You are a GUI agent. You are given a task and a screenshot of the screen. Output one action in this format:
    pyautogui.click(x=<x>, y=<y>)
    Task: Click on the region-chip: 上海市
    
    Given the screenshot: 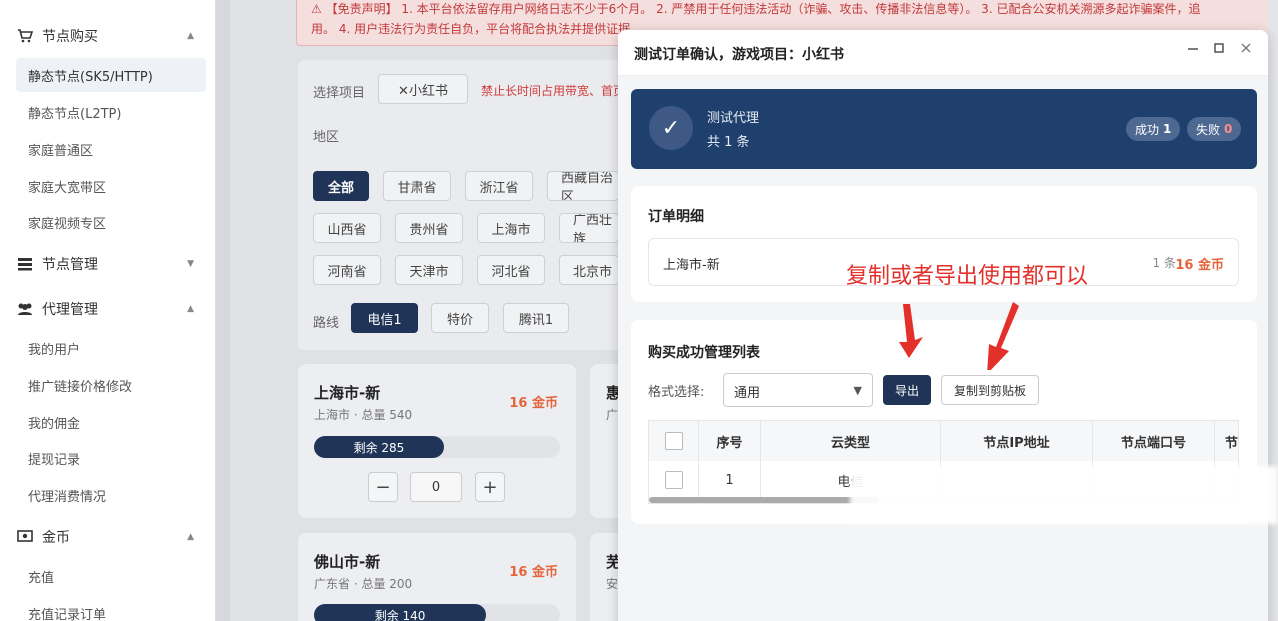 What is the action you would take?
    pyautogui.click(x=511, y=228)
    